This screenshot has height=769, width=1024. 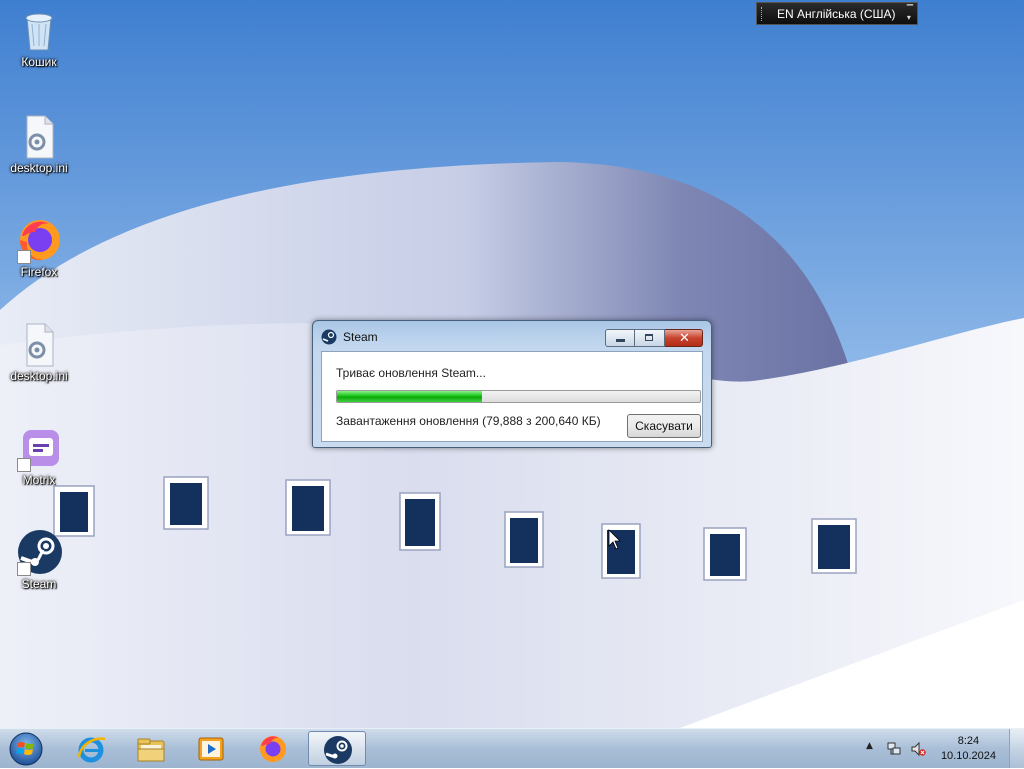 What do you see at coordinates (918, 749) in the screenshot?
I see `volume-muted-icon` at bounding box center [918, 749].